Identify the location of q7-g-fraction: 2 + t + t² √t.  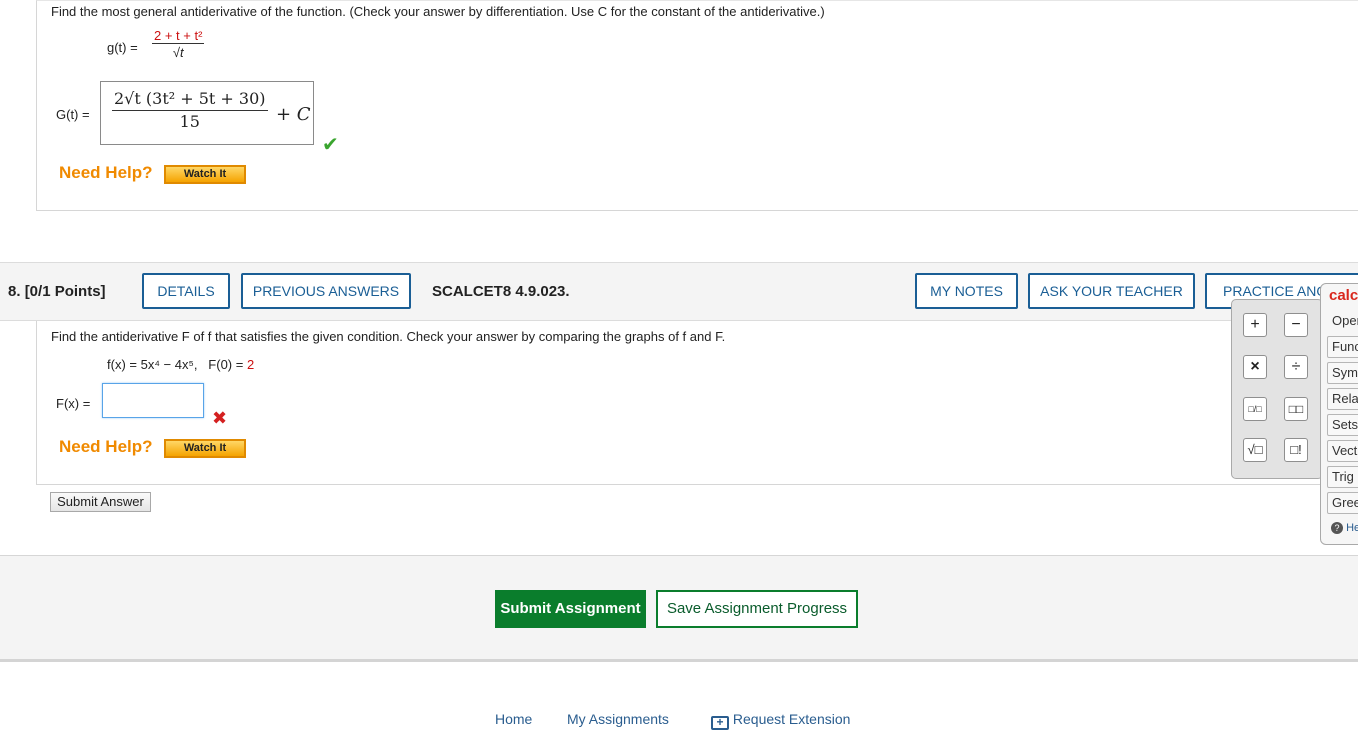
(178, 44).